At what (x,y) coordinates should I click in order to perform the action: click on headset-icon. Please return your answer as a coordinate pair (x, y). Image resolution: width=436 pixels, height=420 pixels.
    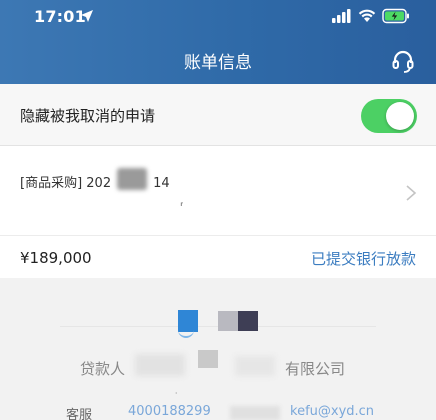
    Looking at the image, I should click on (403, 61).